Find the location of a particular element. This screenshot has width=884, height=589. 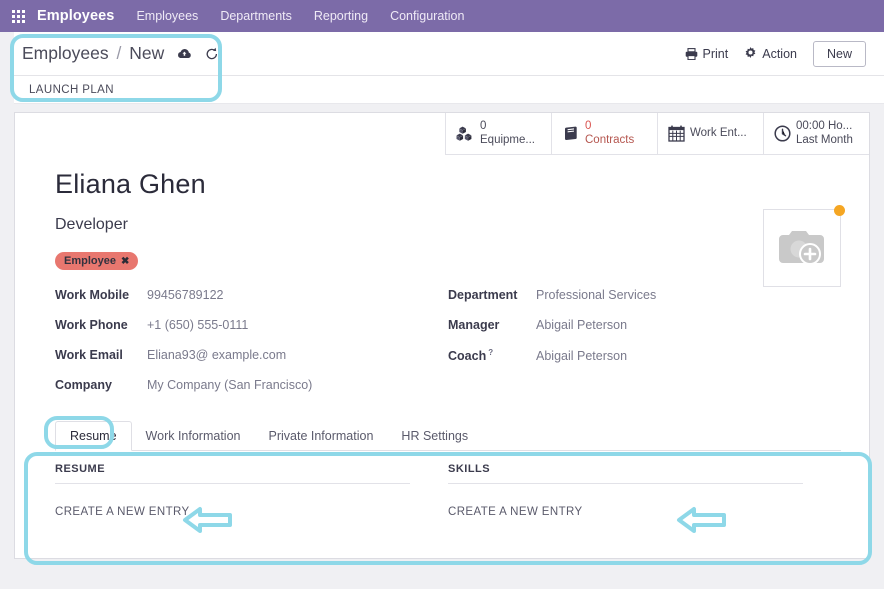

help-icon: ? is located at coordinates (490, 352).